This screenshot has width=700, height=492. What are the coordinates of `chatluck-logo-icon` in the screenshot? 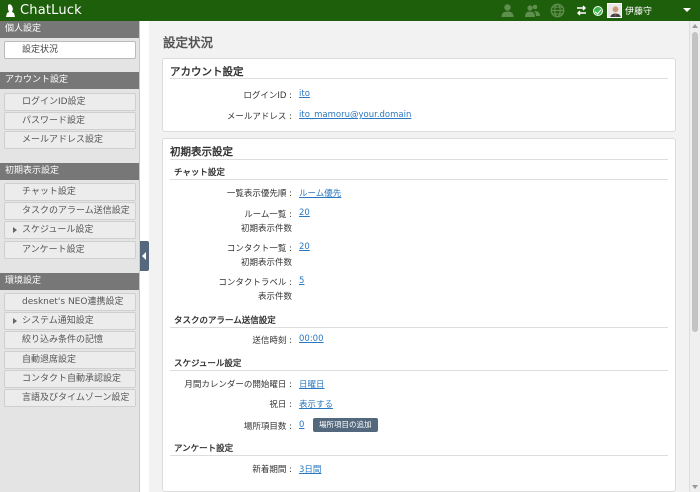 It's located at (10, 10).